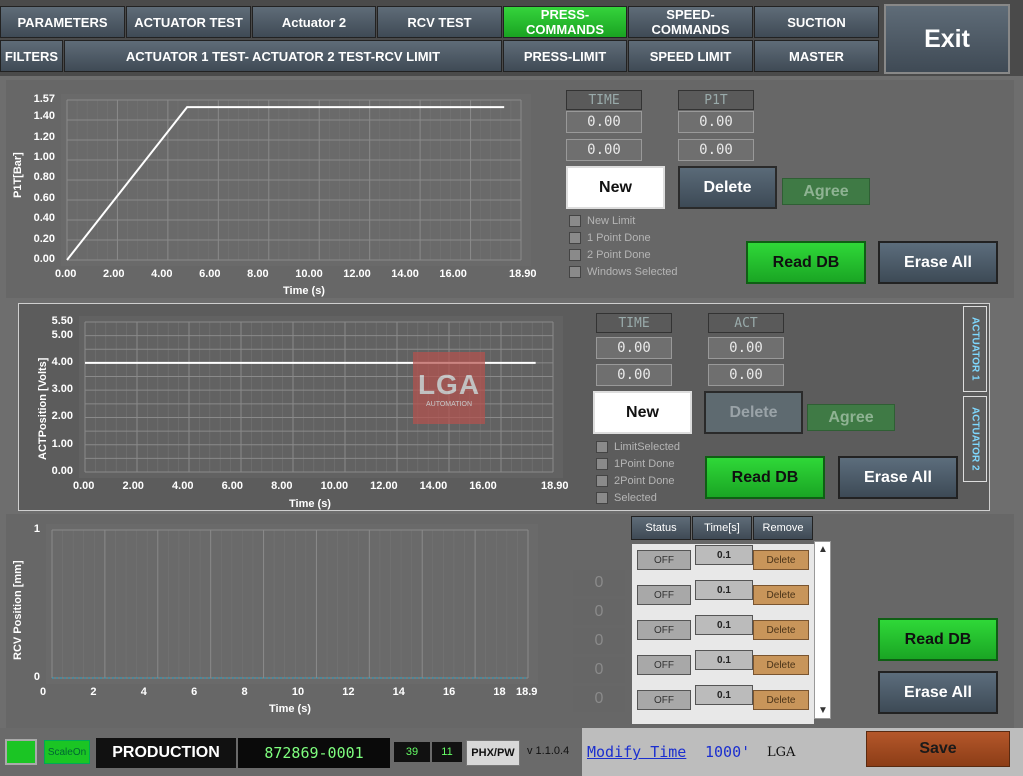 The width and height of the screenshot is (1023, 776). Describe the element at coordinates (604, 100) in the screenshot. I see `pressure-time-header: TIME` at that location.